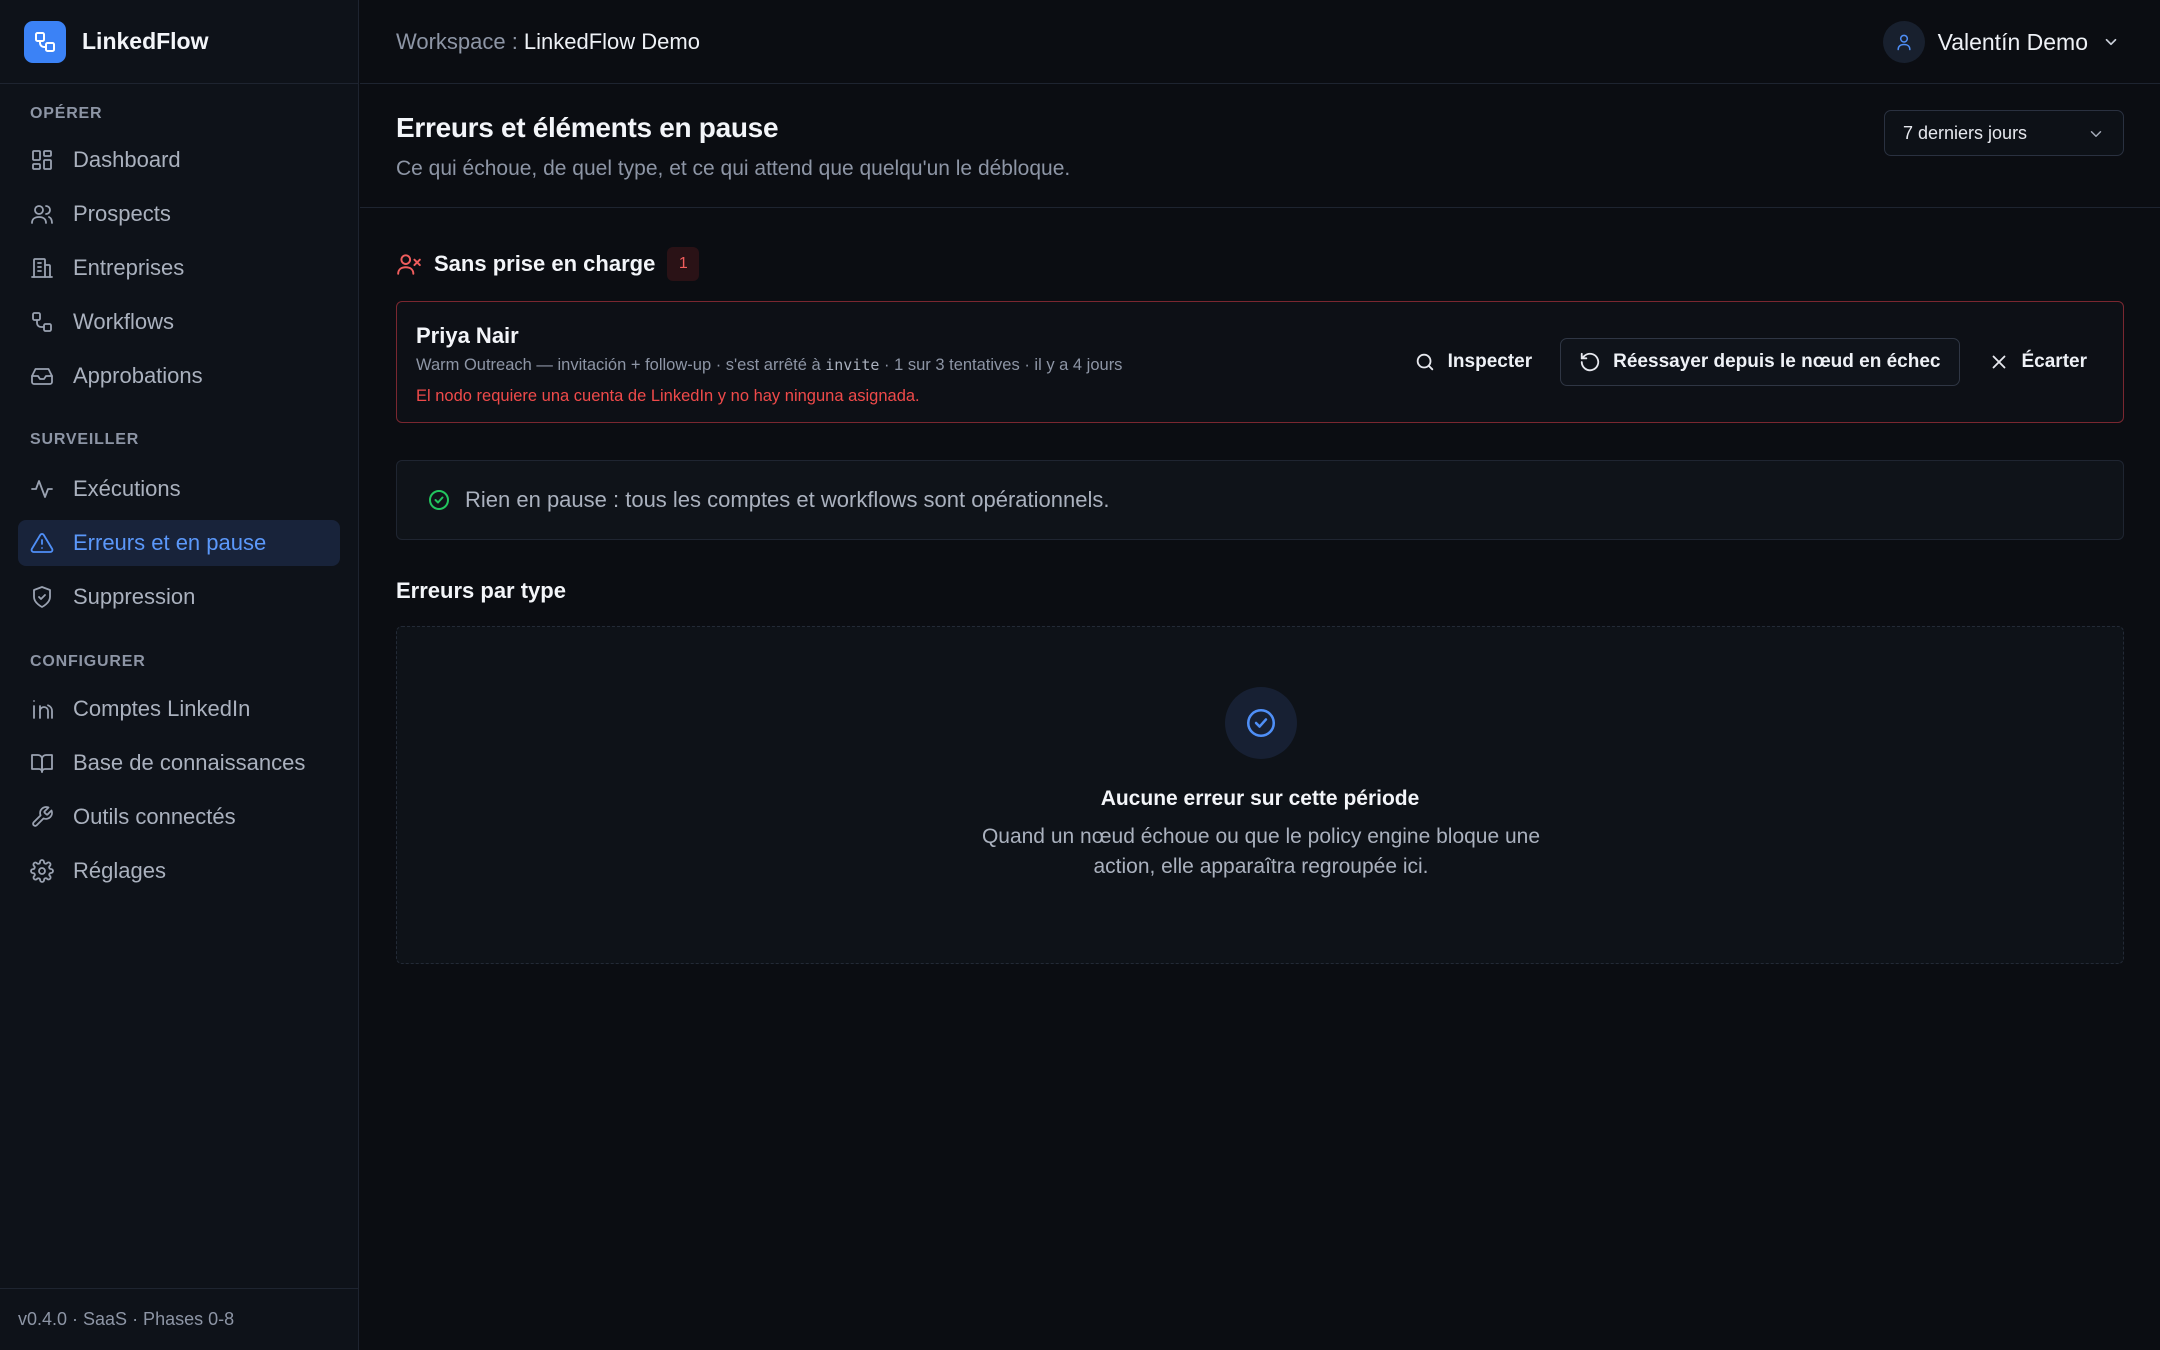 The height and width of the screenshot is (1350, 2160). What do you see at coordinates (2012, 41) in the screenshot?
I see `user-name: Valentín Demo` at bounding box center [2012, 41].